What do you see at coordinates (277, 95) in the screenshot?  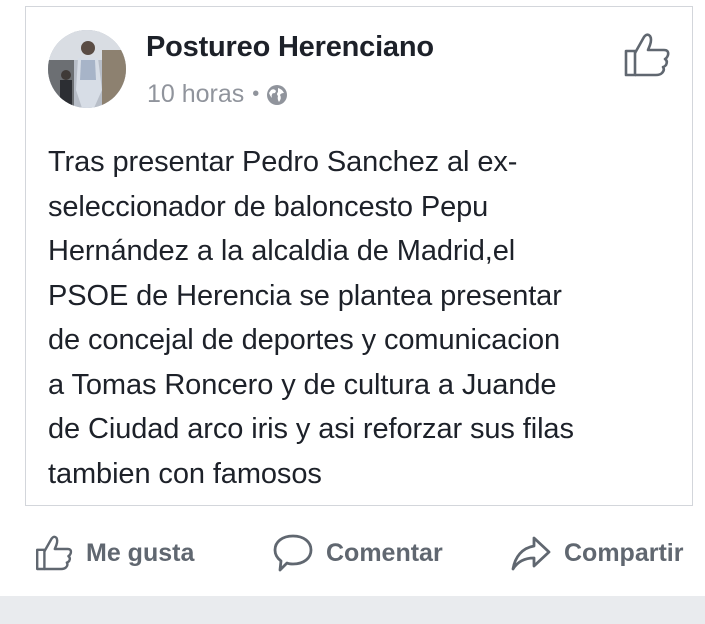 I see `globe-icon` at bounding box center [277, 95].